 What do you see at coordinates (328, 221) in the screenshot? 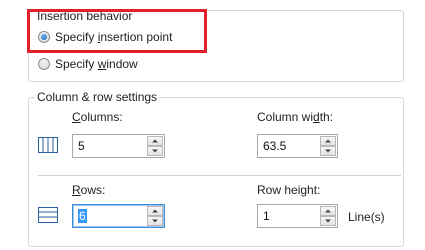
I see `row-height-down-button` at bounding box center [328, 221].